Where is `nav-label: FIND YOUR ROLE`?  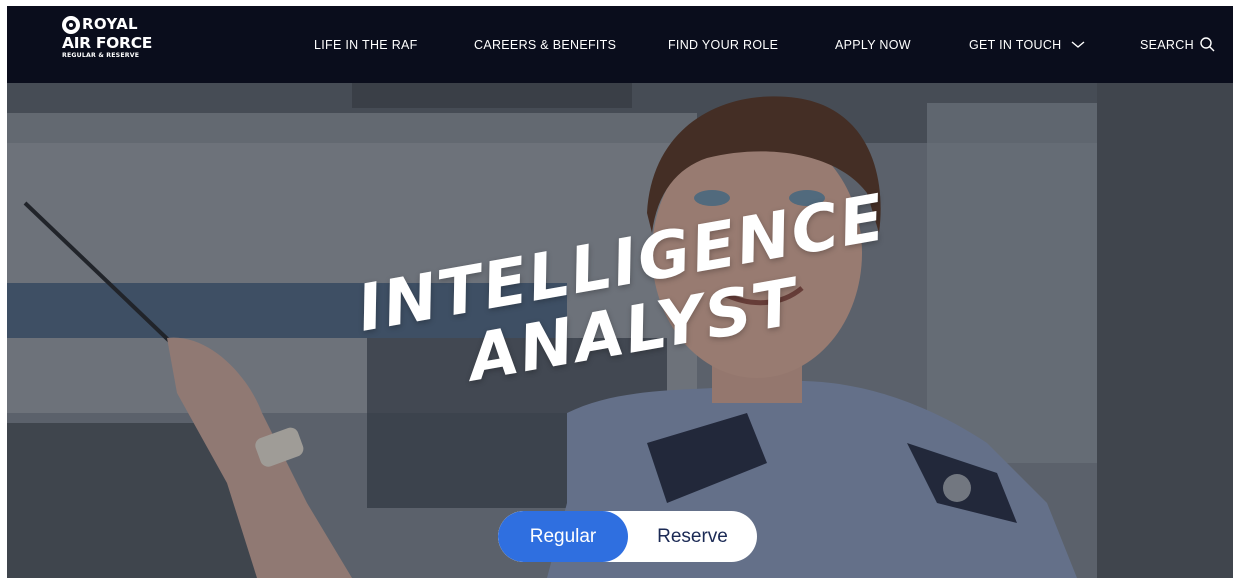
nav-label: FIND YOUR ROLE is located at coordinates (723, 44).